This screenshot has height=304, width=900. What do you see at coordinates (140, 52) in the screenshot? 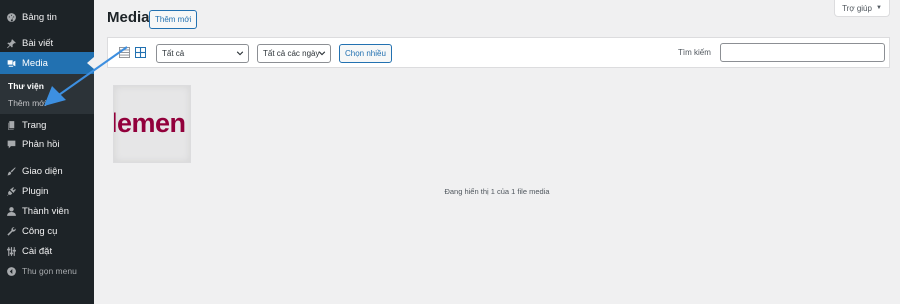
I see `grid-view-icon` at bounding box center [140, 52].